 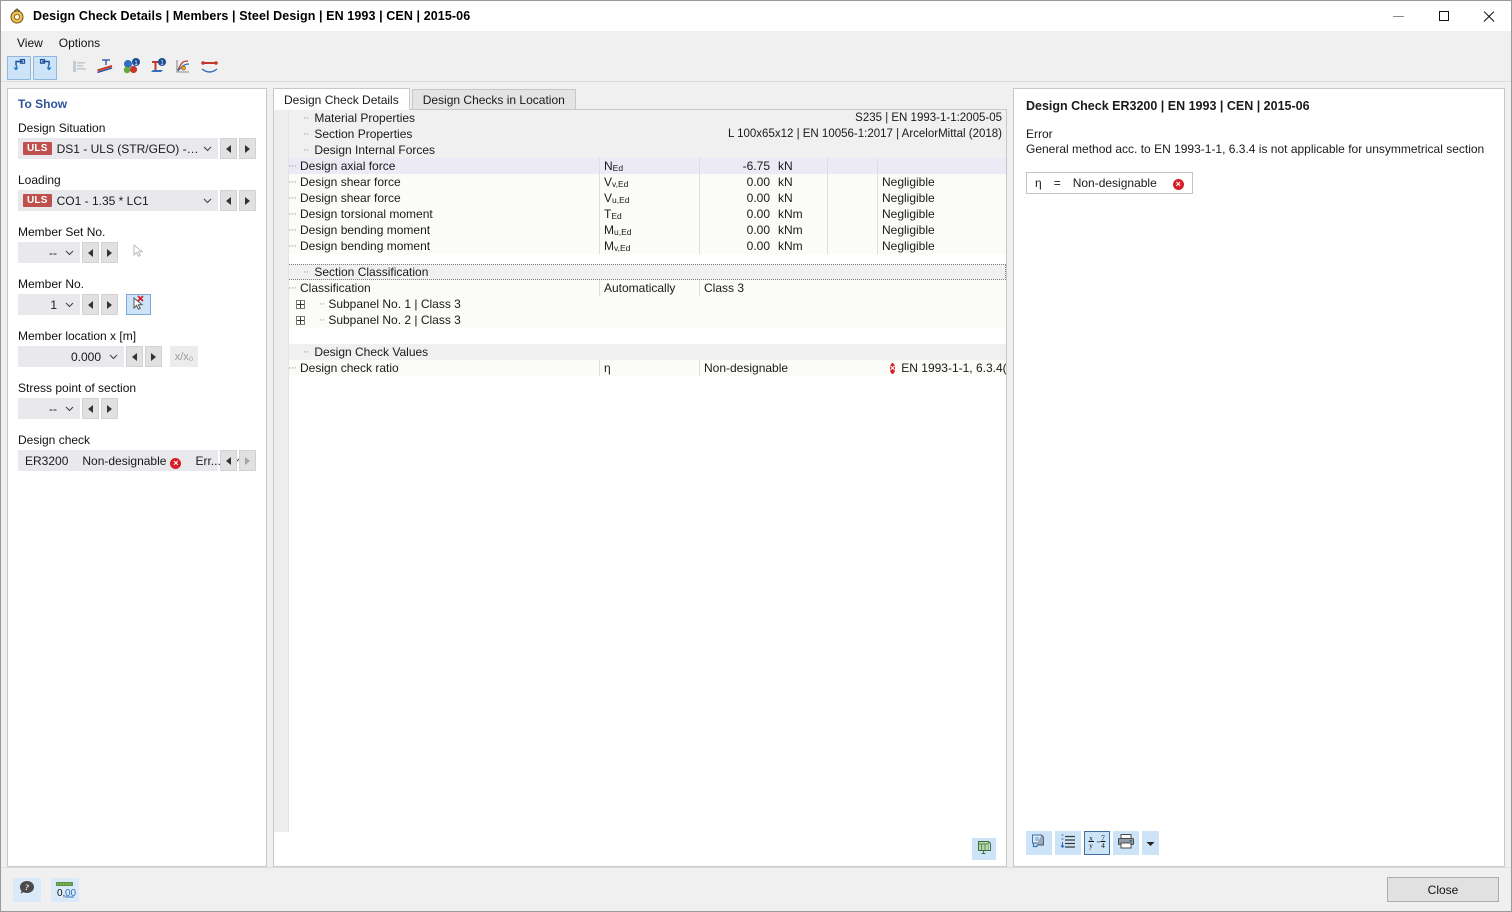 What do you see at coordinates (436, 368) in the screenshot?
I see `row-label: ··· Design check ratio` at bounding box center [436, 368].